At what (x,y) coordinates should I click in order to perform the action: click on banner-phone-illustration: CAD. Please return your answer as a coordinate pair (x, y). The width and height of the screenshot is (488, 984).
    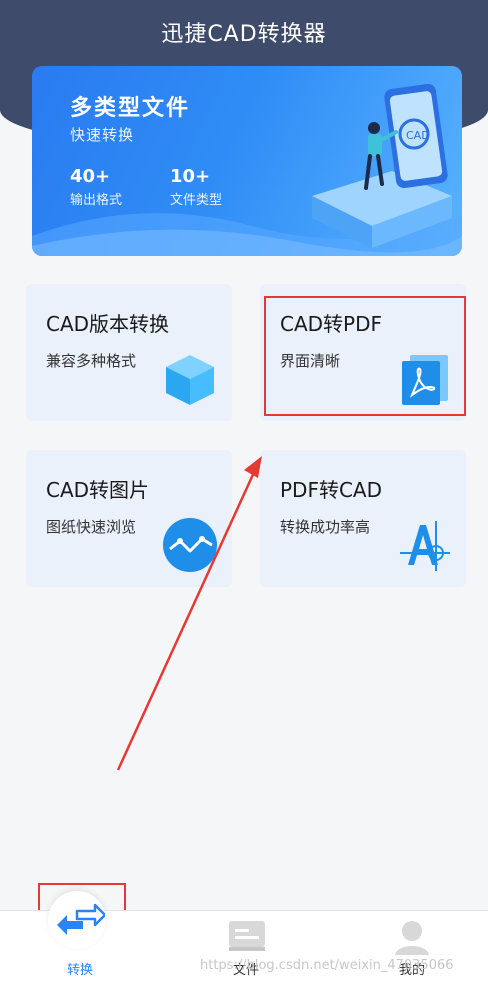
    Looking at the image, I should click on (382, 165).